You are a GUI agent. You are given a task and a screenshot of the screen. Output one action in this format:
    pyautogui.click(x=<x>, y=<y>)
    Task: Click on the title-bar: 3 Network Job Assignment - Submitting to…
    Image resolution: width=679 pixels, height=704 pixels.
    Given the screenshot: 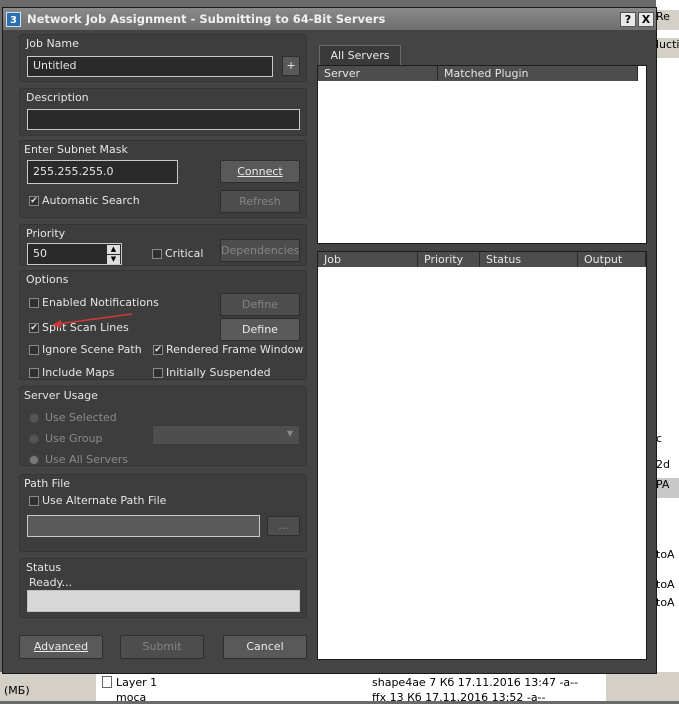 What is the action you would take?
    pyautogui.click(x=329, y=19)
    